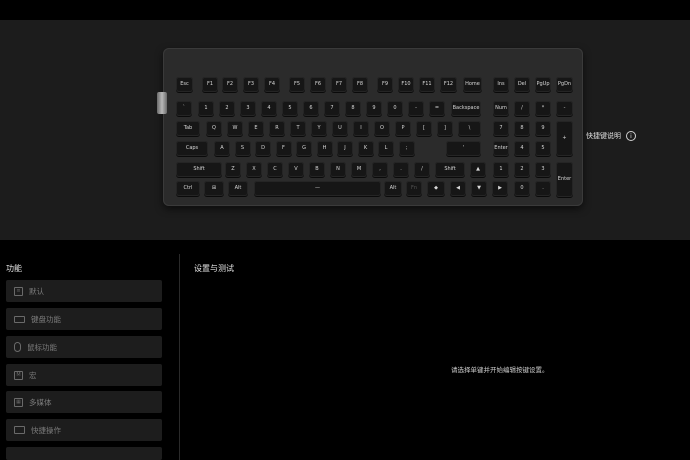 The height and width of the screenshot is (460, 690). I want to click on key-k: K, so click(365, 148).